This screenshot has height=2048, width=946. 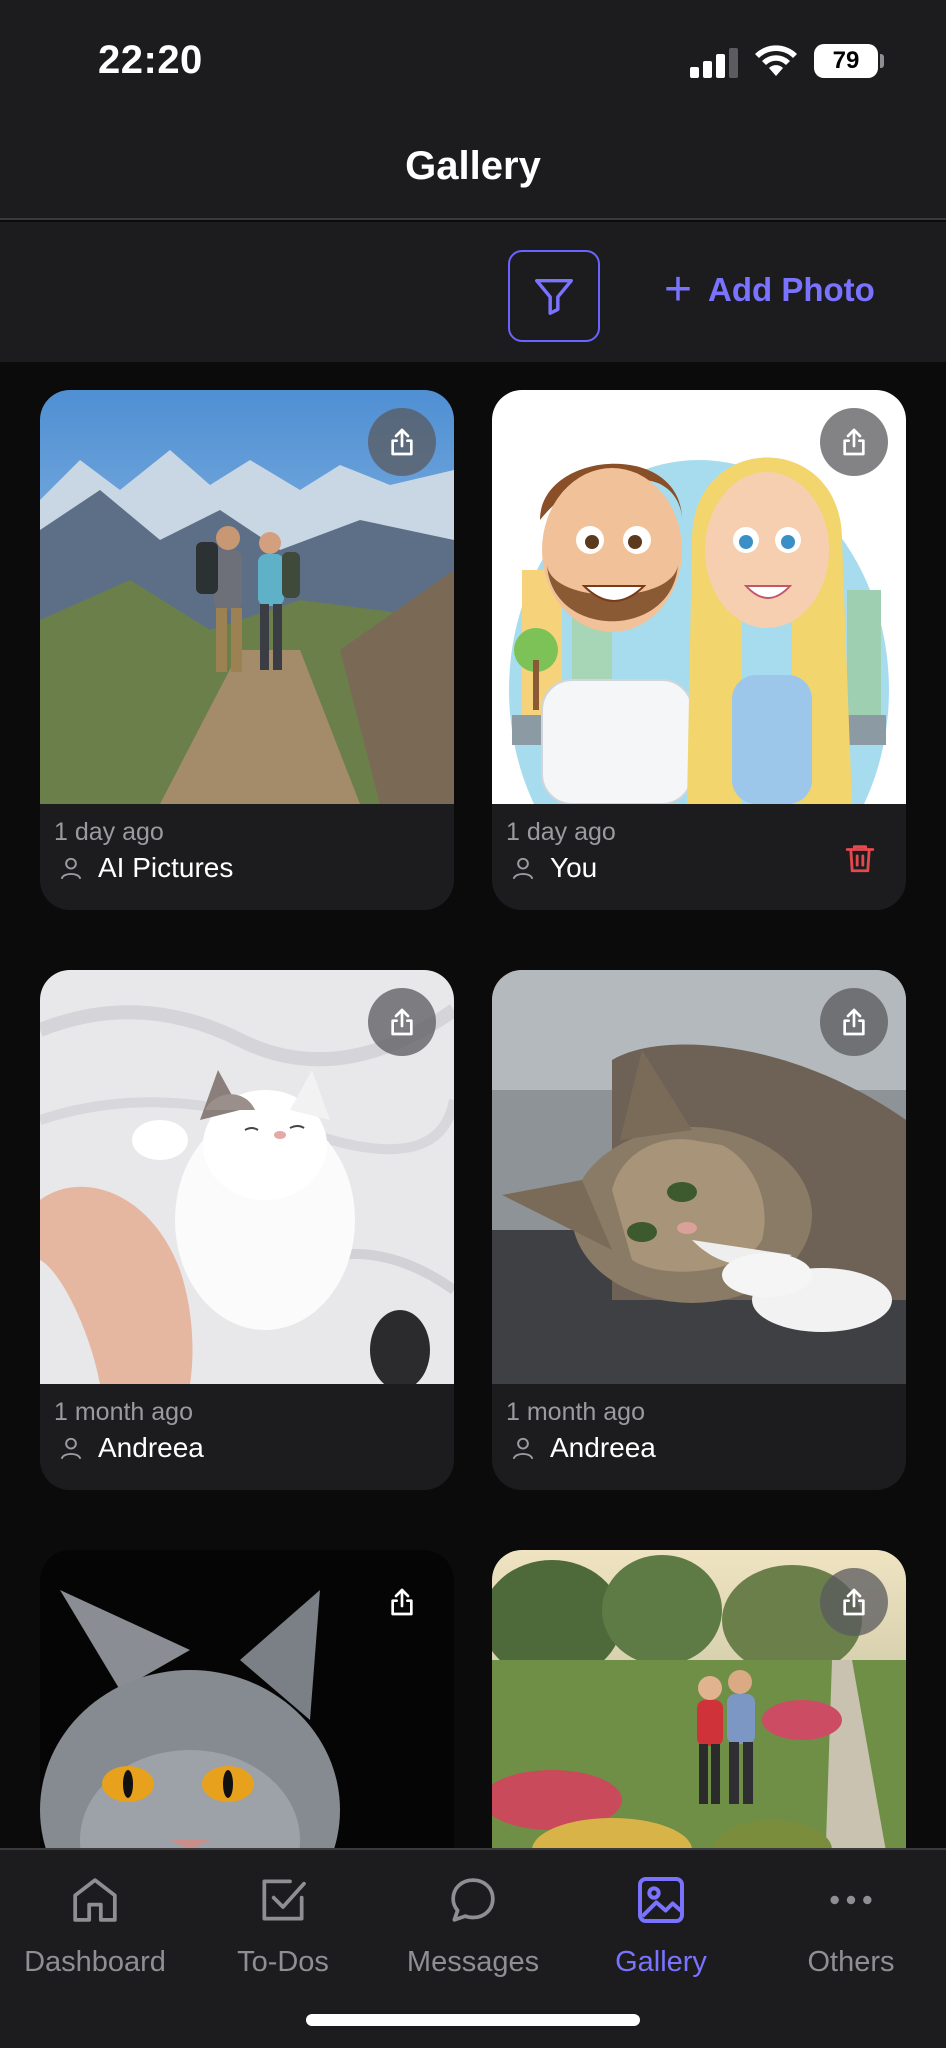 I want to click on photo-author: You, so click(x=551, y=868).